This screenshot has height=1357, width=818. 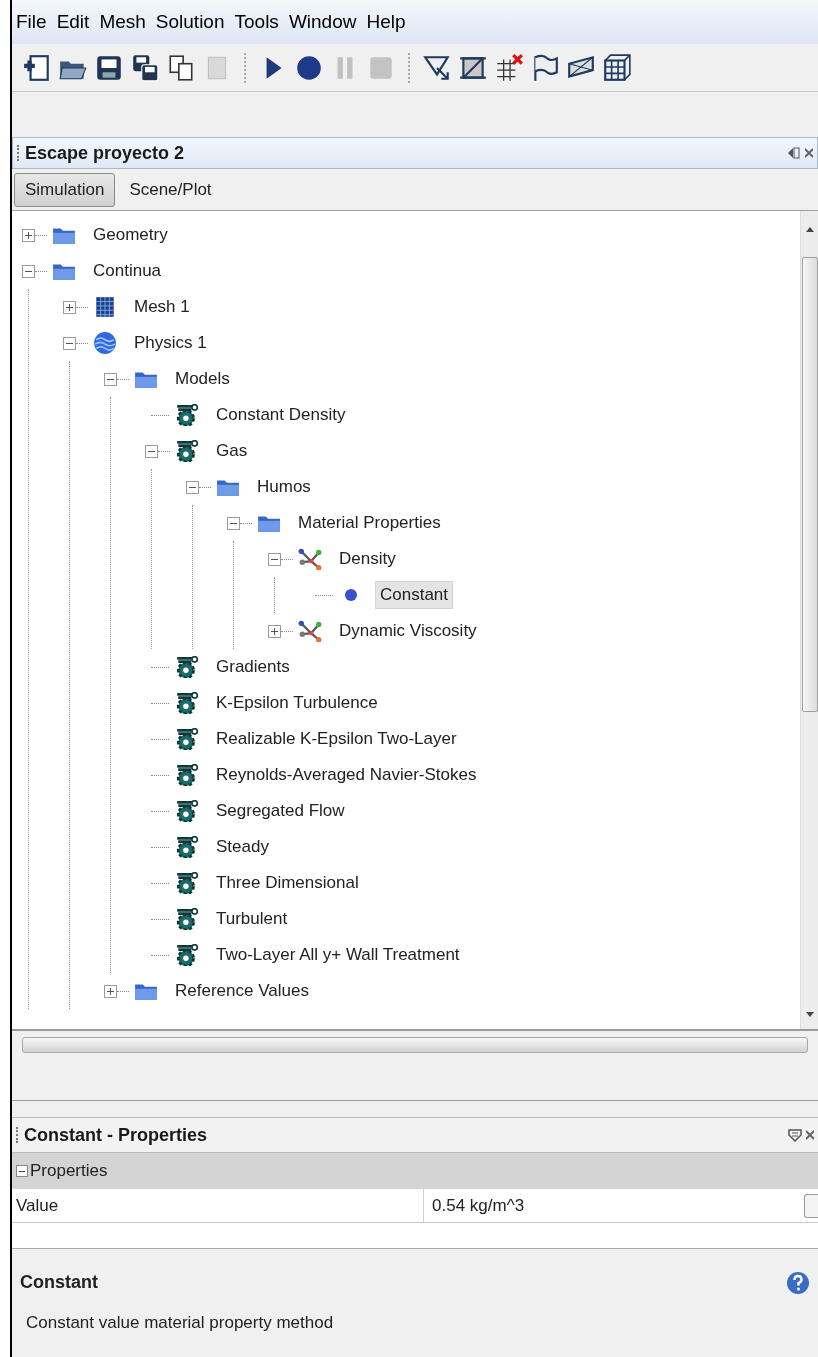 I want to click on tree-item: Steady, so click(x=242, y=847).